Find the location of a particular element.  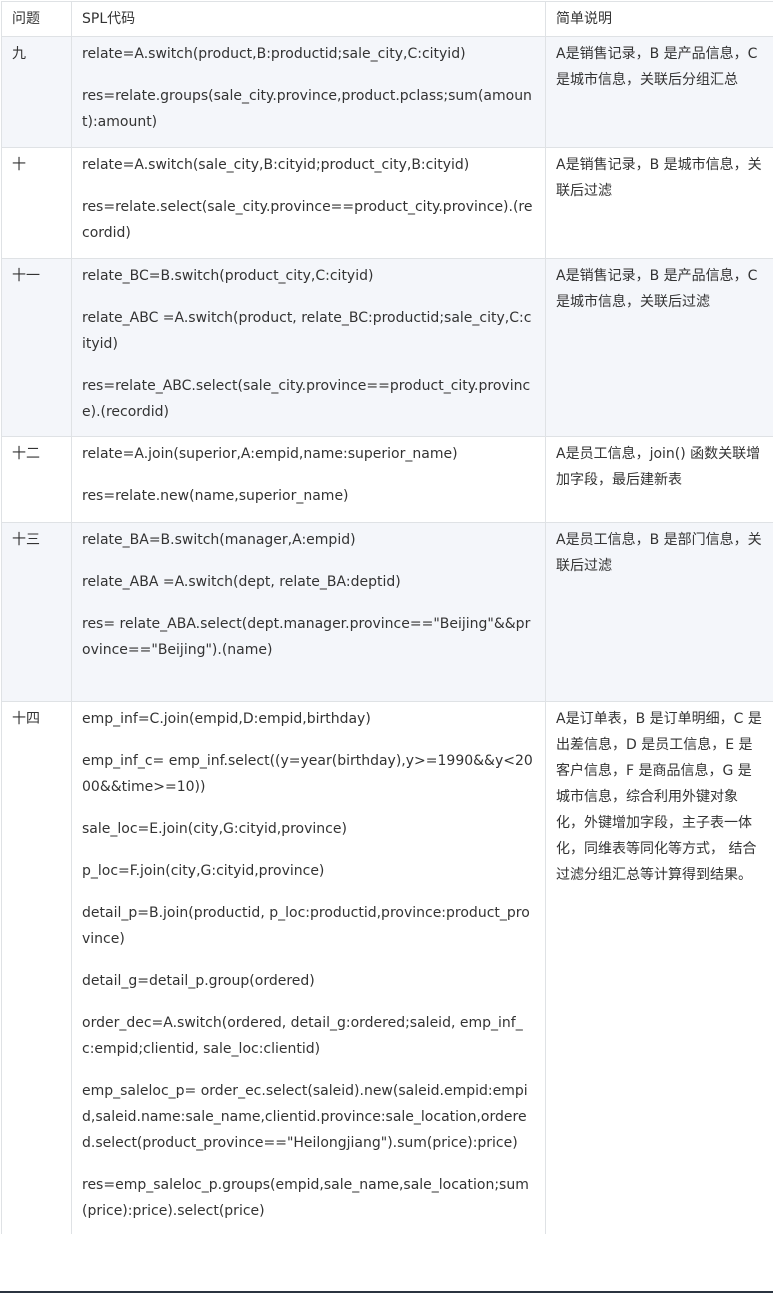

code-line: sale_loc=E.join(city,G:cityid,province) is located at coordinates (308, 829).